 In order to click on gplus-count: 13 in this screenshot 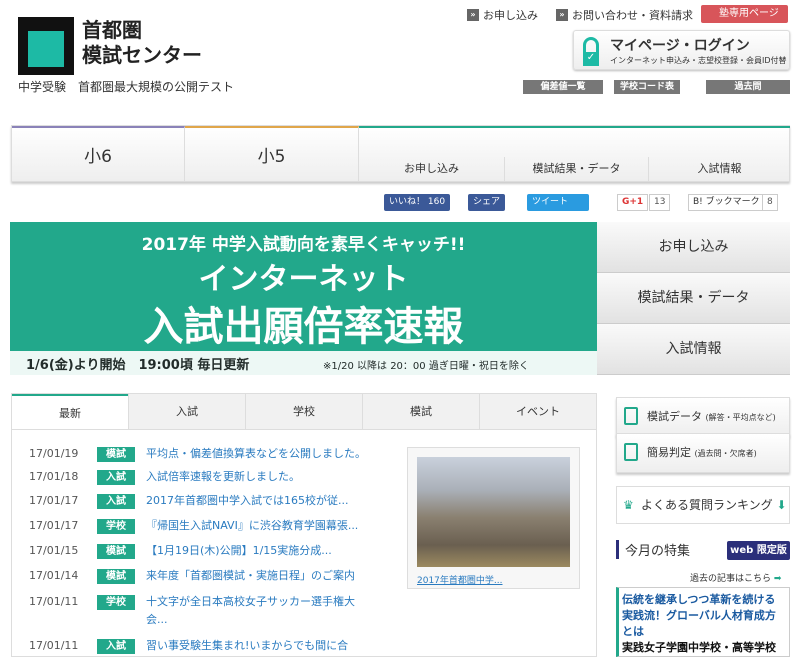, I will do `click(660, 202)`.